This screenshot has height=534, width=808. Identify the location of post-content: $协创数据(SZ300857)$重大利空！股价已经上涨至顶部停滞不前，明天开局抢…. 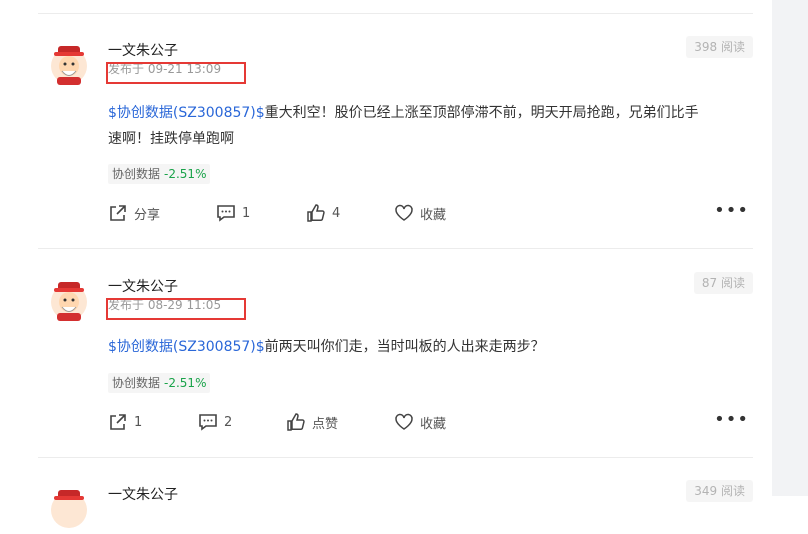
(433, 126).